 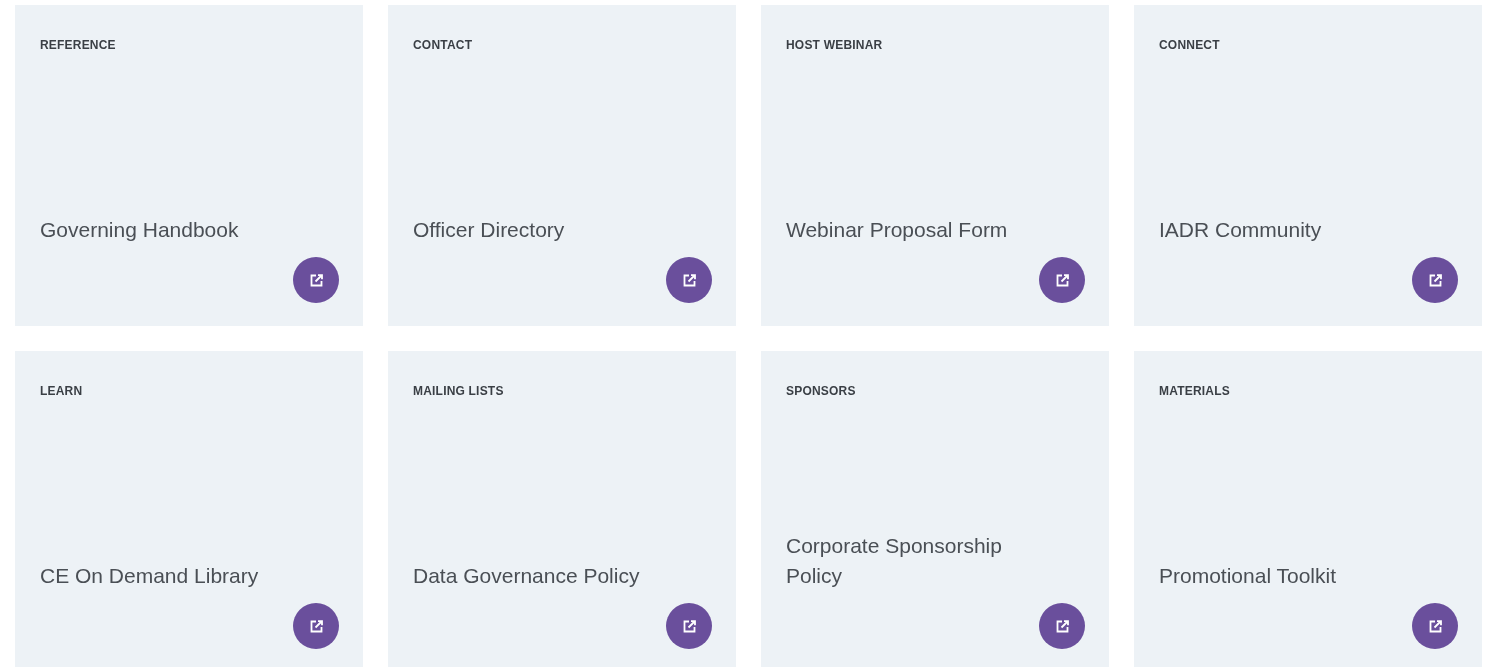 I want to click on link-card: CONTACT Officer Directory, so click(x=562, y=165).